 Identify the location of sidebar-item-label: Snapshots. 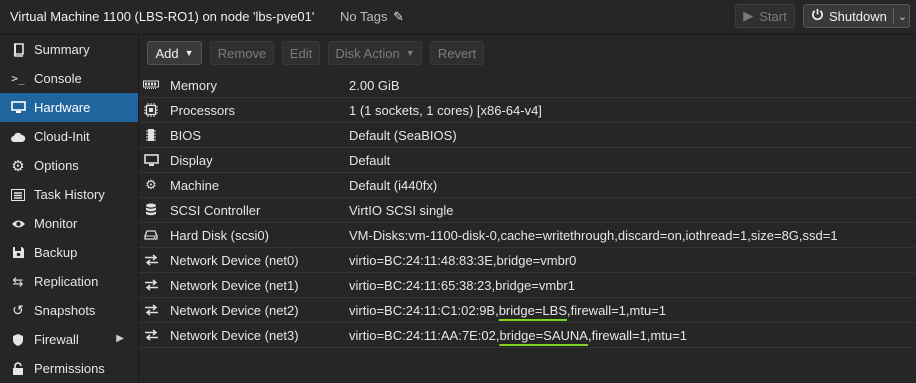
(65, 310).